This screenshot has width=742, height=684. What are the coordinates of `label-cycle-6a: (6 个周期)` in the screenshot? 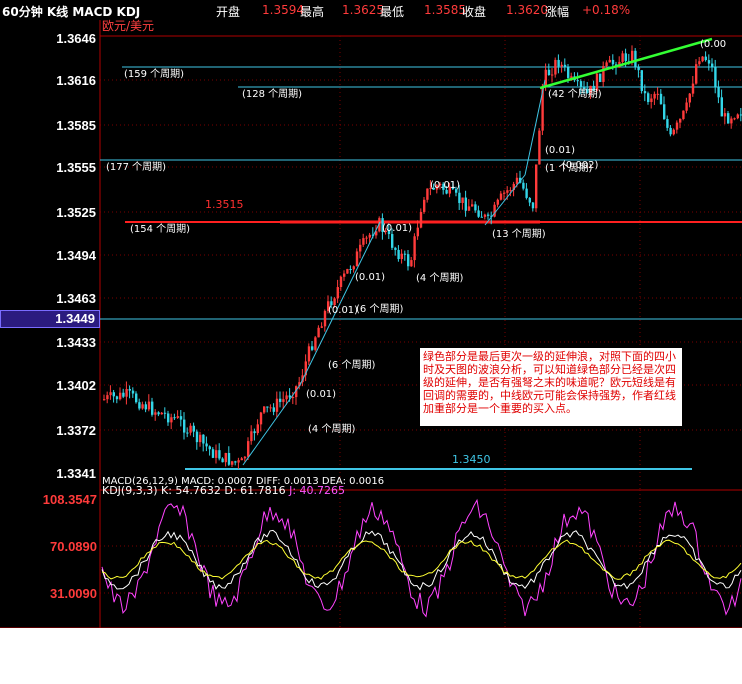 It's located at (379, 309).